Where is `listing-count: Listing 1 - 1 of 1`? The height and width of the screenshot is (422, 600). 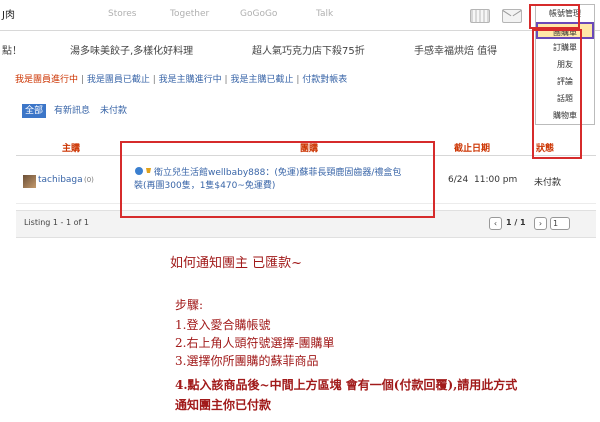
listing-count: Listing 1 - 1 of 1 is located at coordinates (56, 222).